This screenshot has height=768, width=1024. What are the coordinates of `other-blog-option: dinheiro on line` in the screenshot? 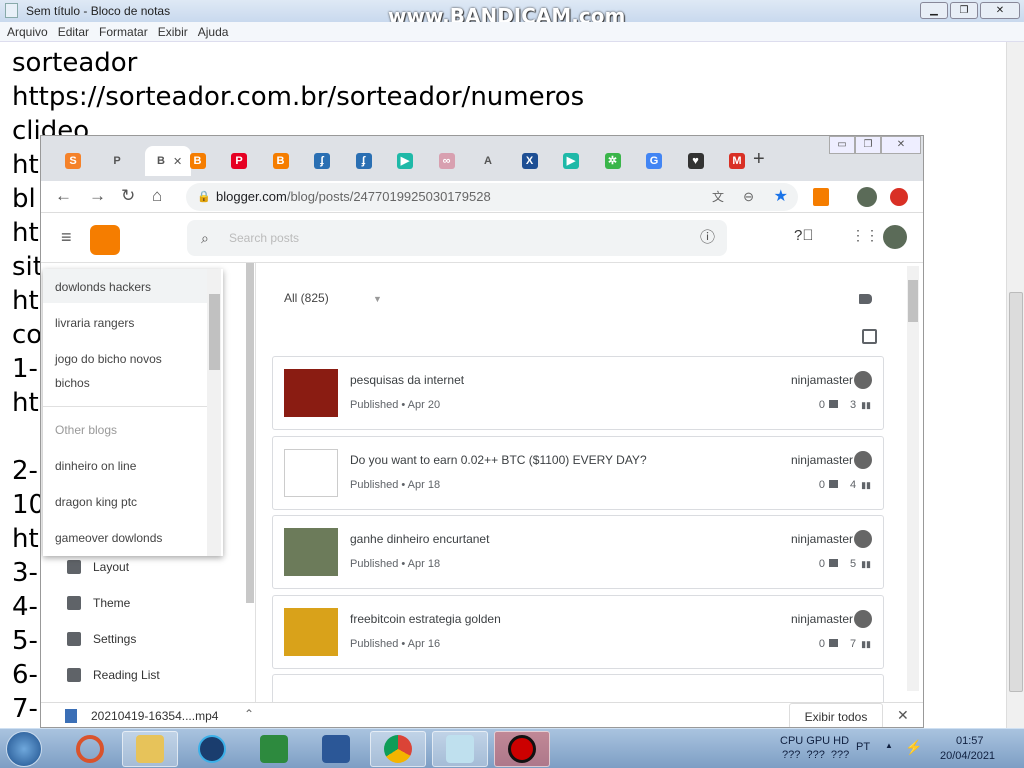 It's located at (95, 466).